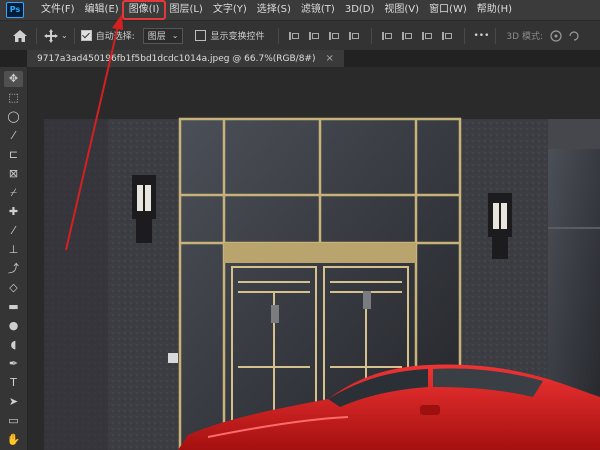 The image size is (600, 450). Describe the element at coordinates (13, 383) in the screenshot. I see `type-tool-icon: T` at that location.